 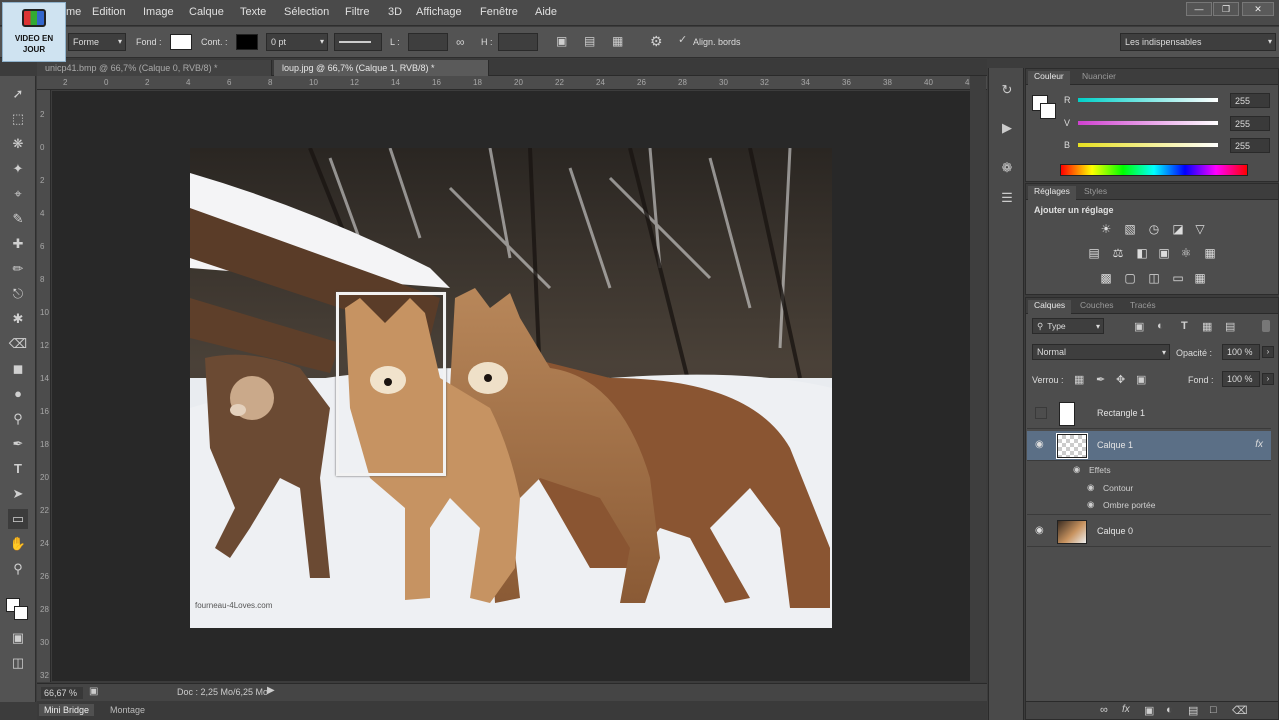 I want to click on close-button: ✕, so click(x=1258, y=9).